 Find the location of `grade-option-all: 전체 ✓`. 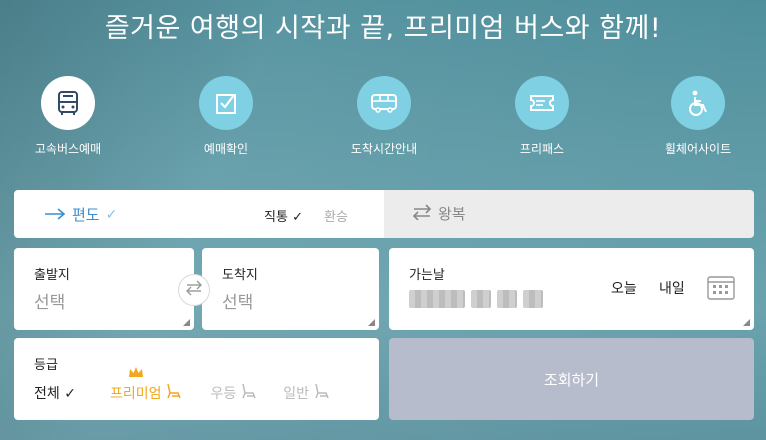

grade-option-all: 전체 ✓ is located at coordinates (55, 393).